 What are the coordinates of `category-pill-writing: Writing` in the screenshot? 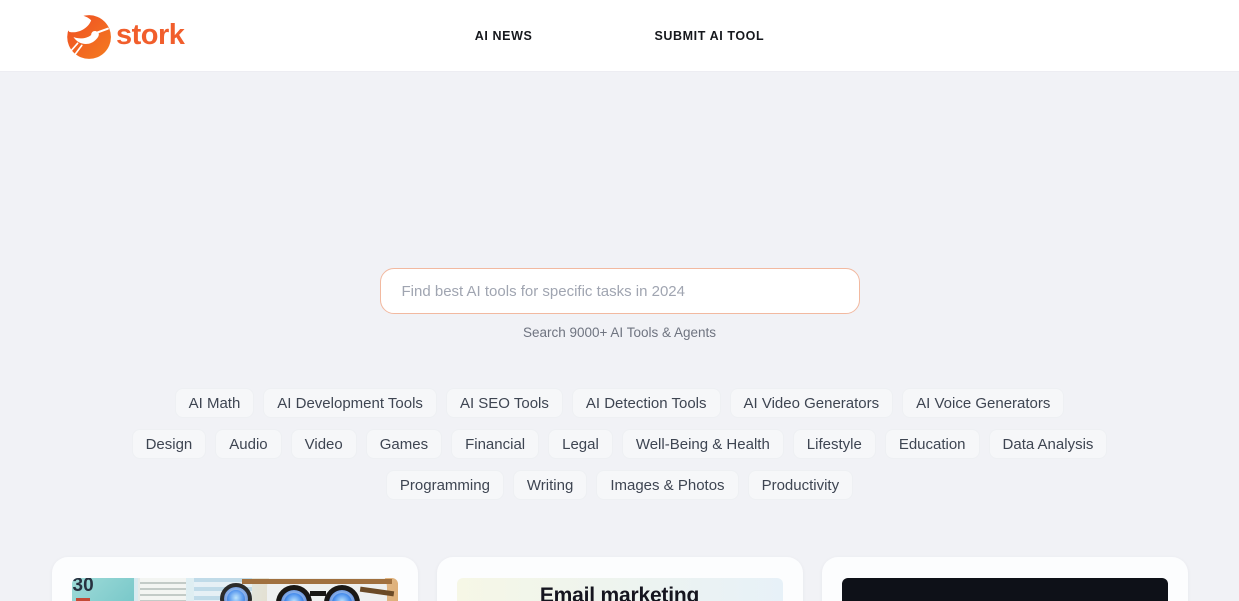 It's located at (550, 485).